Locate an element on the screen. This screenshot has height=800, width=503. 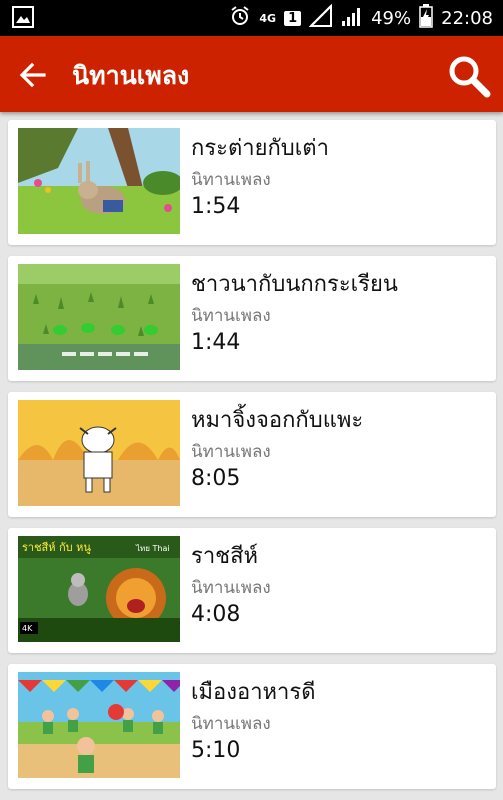
video-title: เมืองอาหารดี is located at coordinates (253, 692).